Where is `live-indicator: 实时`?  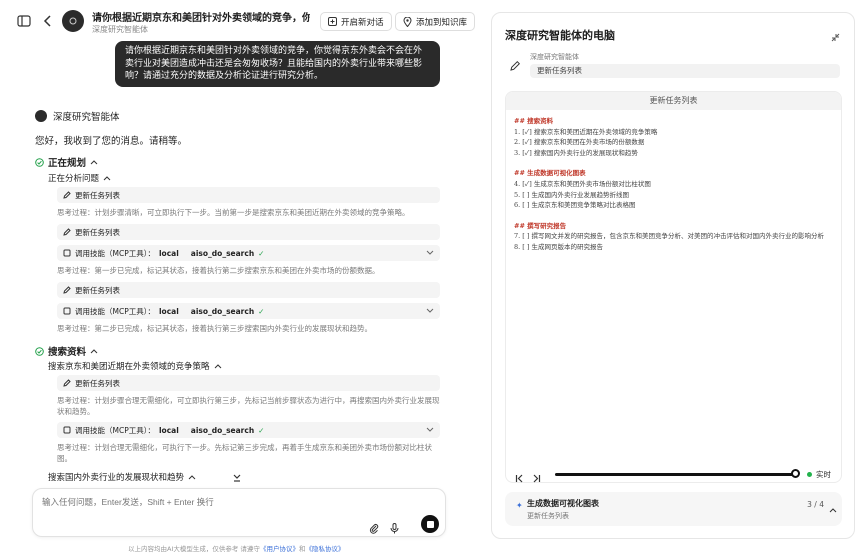
live-indicator: 实时 is located at coordinates (819, 474).